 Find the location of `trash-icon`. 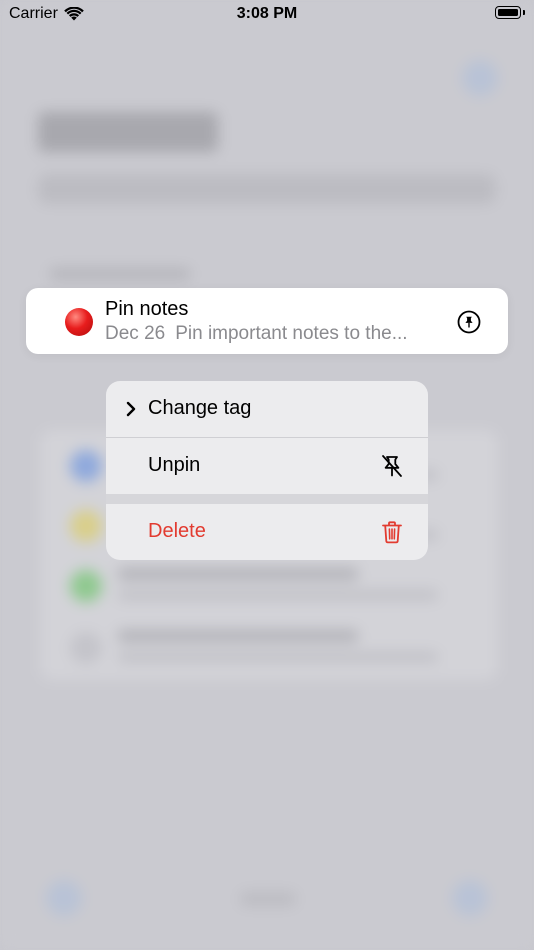

trash-icon is located at coordinates (392, 532).